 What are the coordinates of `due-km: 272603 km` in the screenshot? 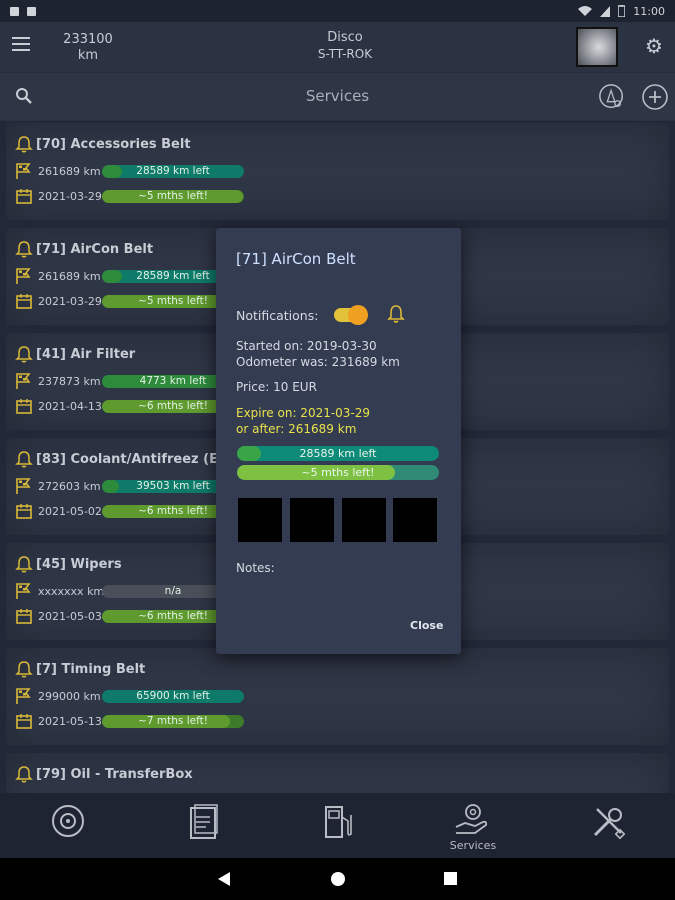 It's located at (69, 486).